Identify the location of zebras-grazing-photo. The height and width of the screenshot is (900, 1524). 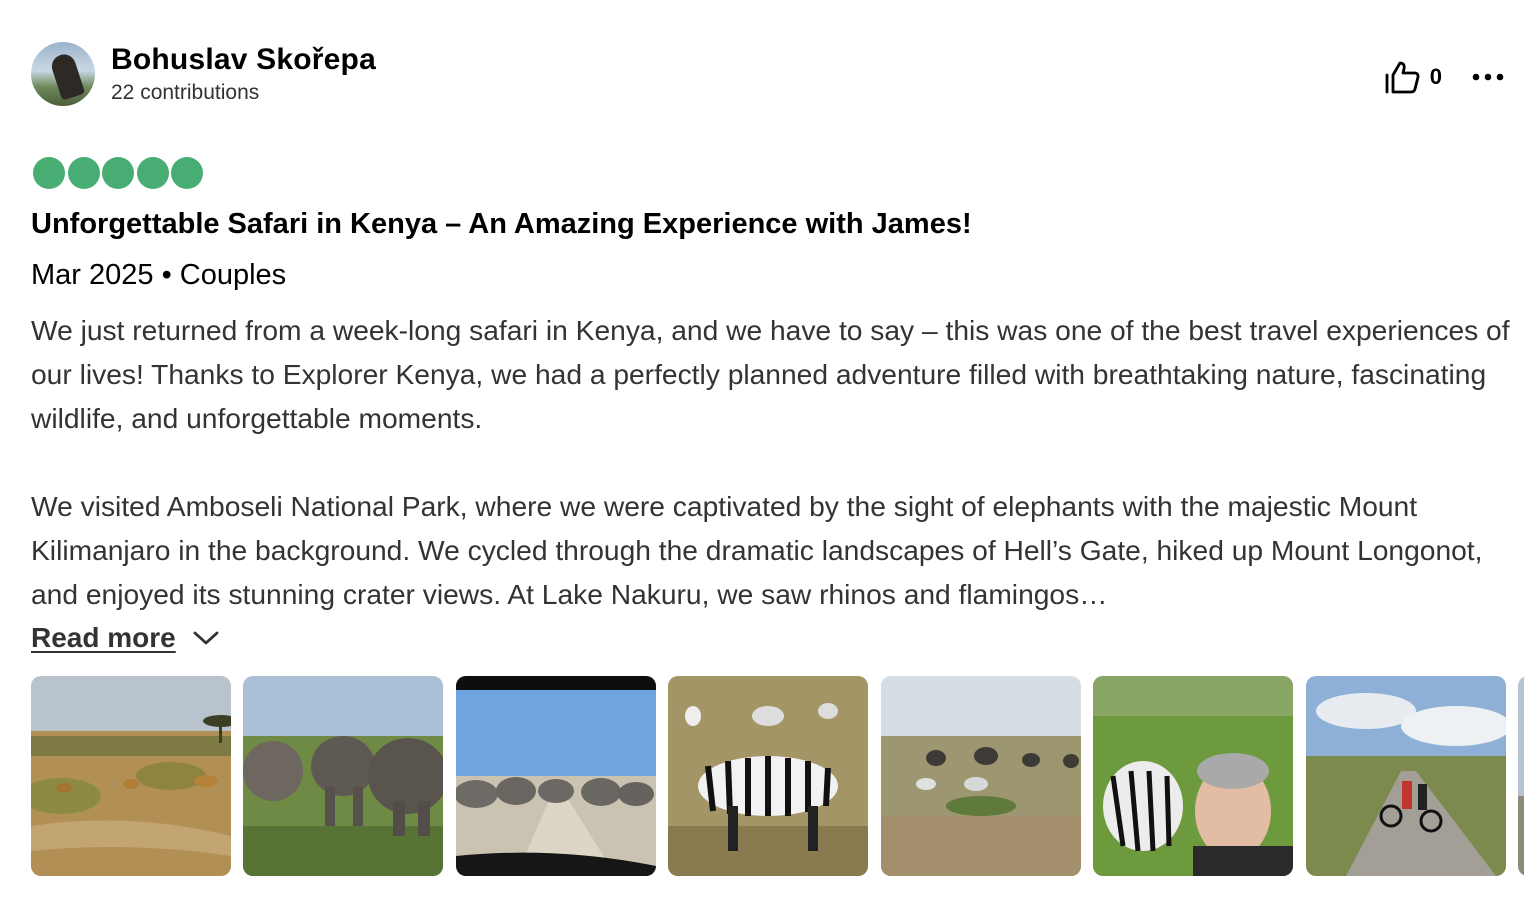
(768, 776).